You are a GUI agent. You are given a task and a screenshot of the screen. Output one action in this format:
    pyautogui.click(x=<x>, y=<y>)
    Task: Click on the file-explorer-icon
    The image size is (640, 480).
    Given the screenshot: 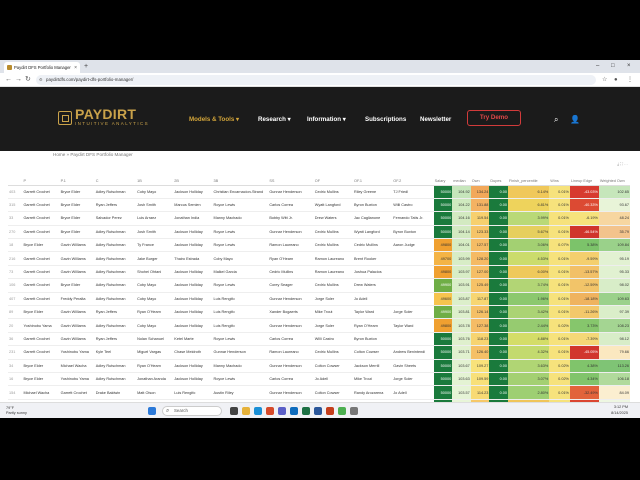 What is the action you would take?
    pyautogui.click(x=246, y=411)
    